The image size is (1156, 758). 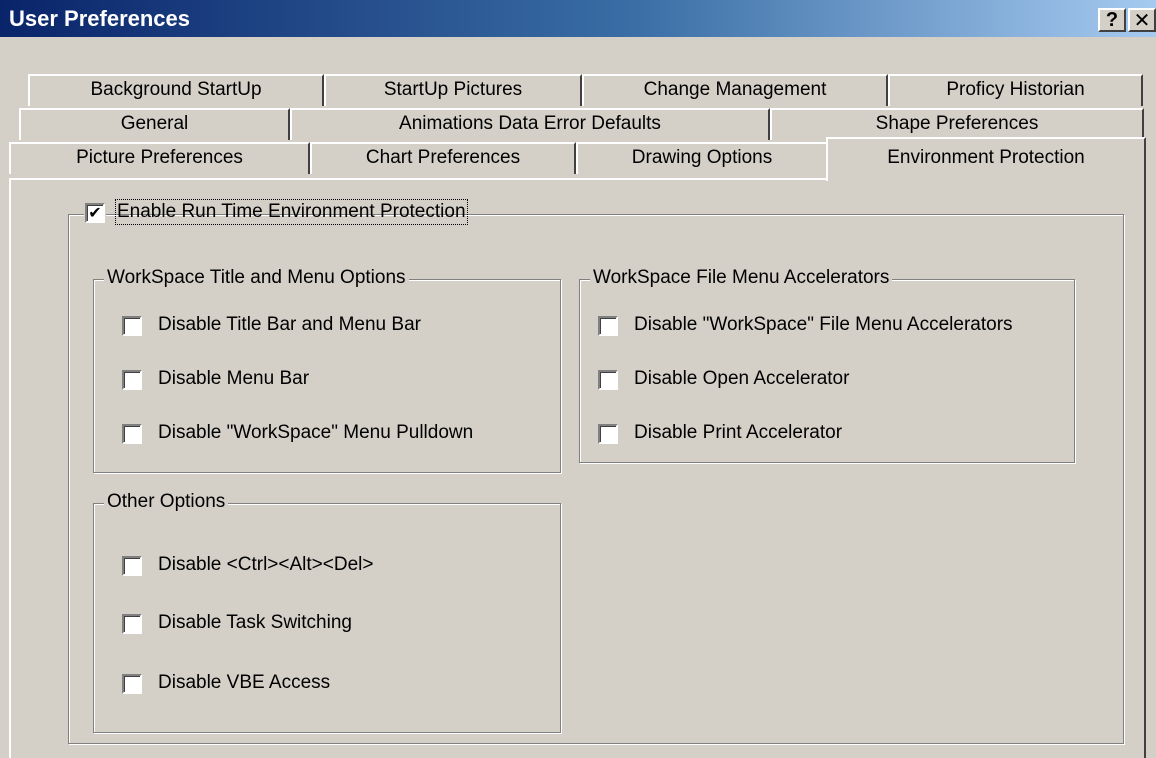 I want to click on enable-protection-box: ✔, so click(x=95, y=213).